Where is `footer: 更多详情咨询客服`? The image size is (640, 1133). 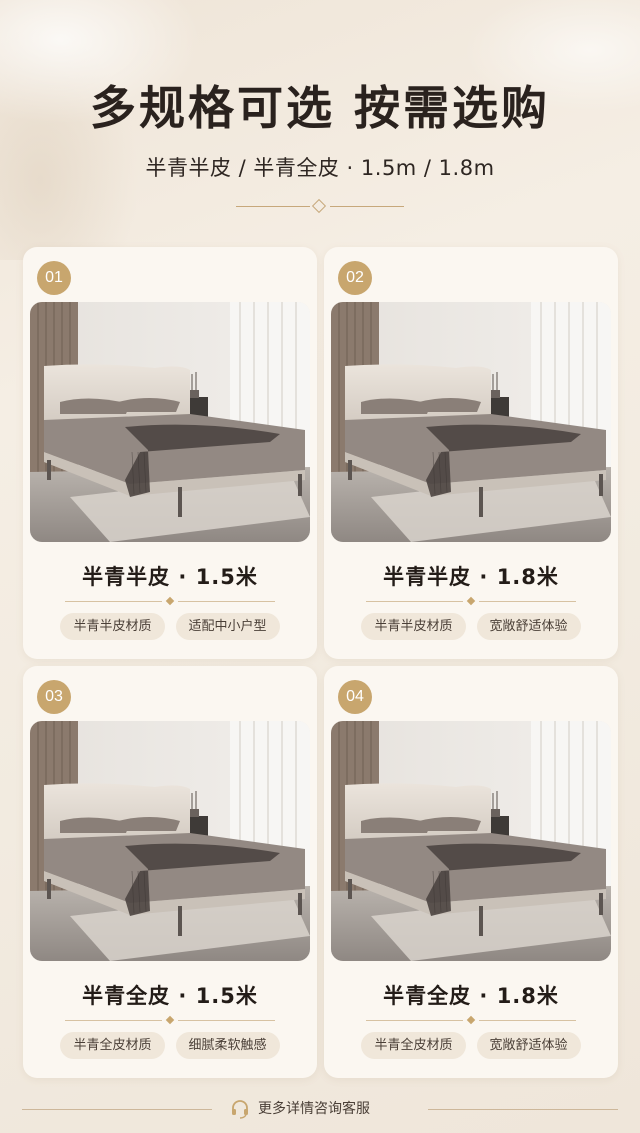 footer: 更多详情咨询客服 is located at coordinates (320, 1109).